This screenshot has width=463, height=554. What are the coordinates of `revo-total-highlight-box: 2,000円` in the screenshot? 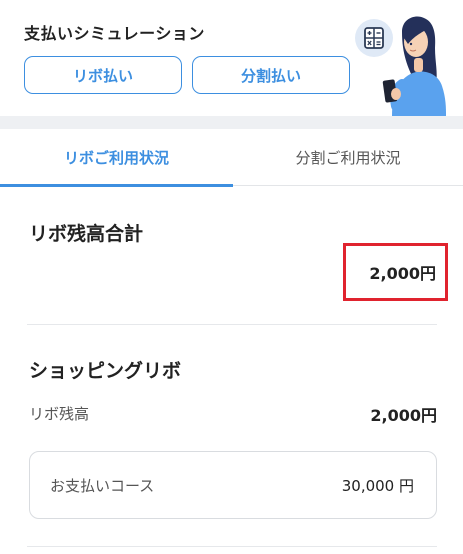 It's located at (395, 272).